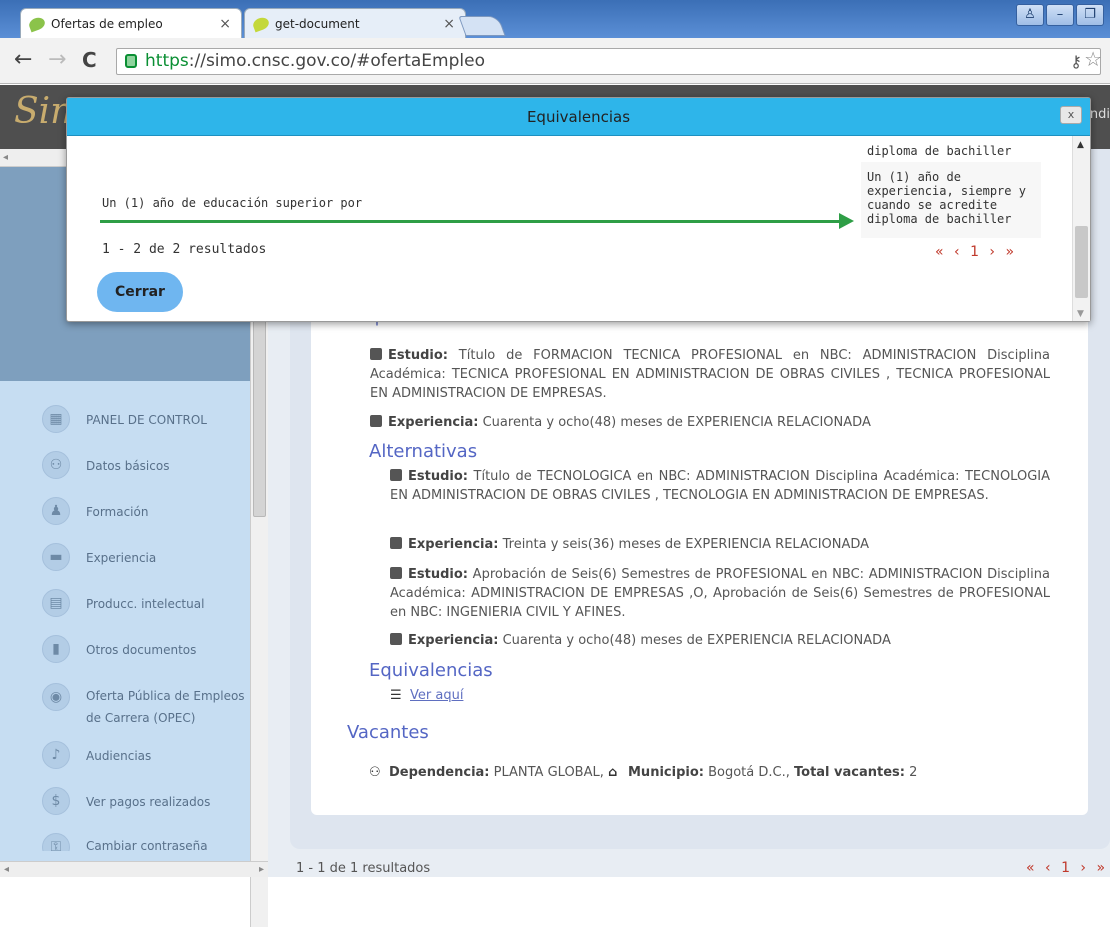  I want to click on sidebar-item-audiencias: ♪ Audiencias, so click(125, 756).